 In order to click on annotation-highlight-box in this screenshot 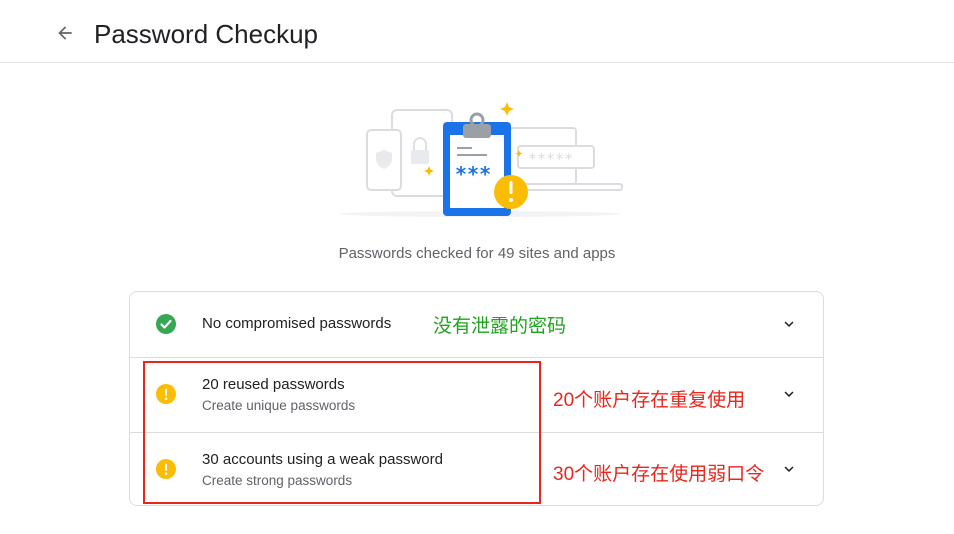, I will do `click(342, 432)`.